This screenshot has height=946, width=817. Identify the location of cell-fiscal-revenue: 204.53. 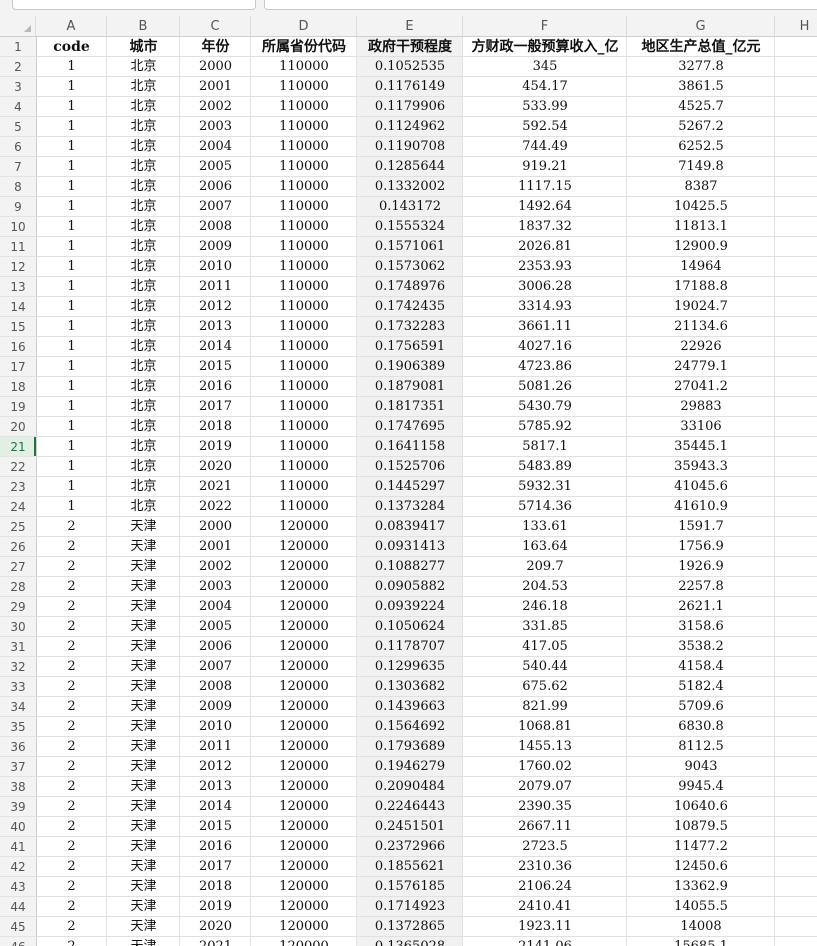
(545, 587).